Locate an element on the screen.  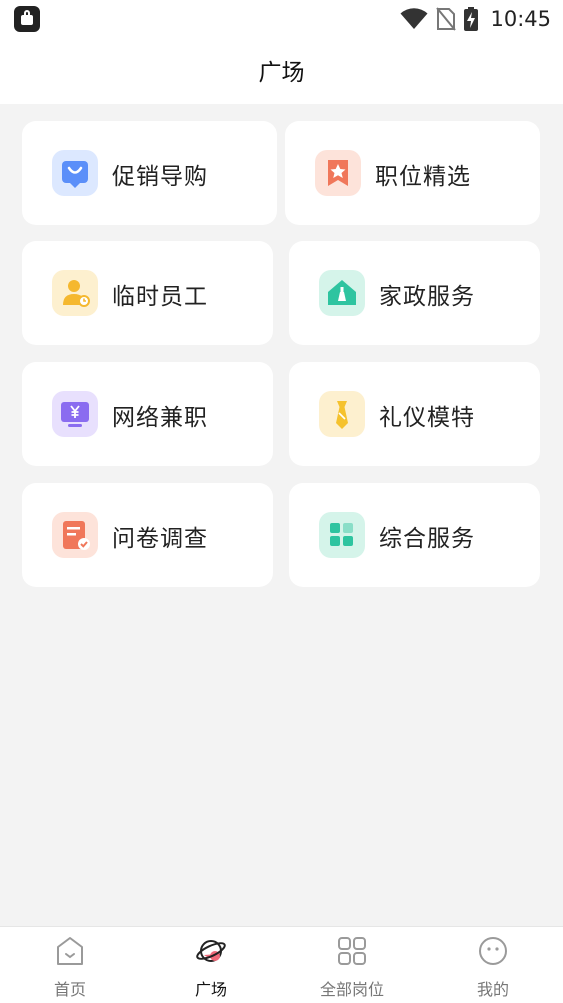
worker-icon is located at coordinates (75, 293).